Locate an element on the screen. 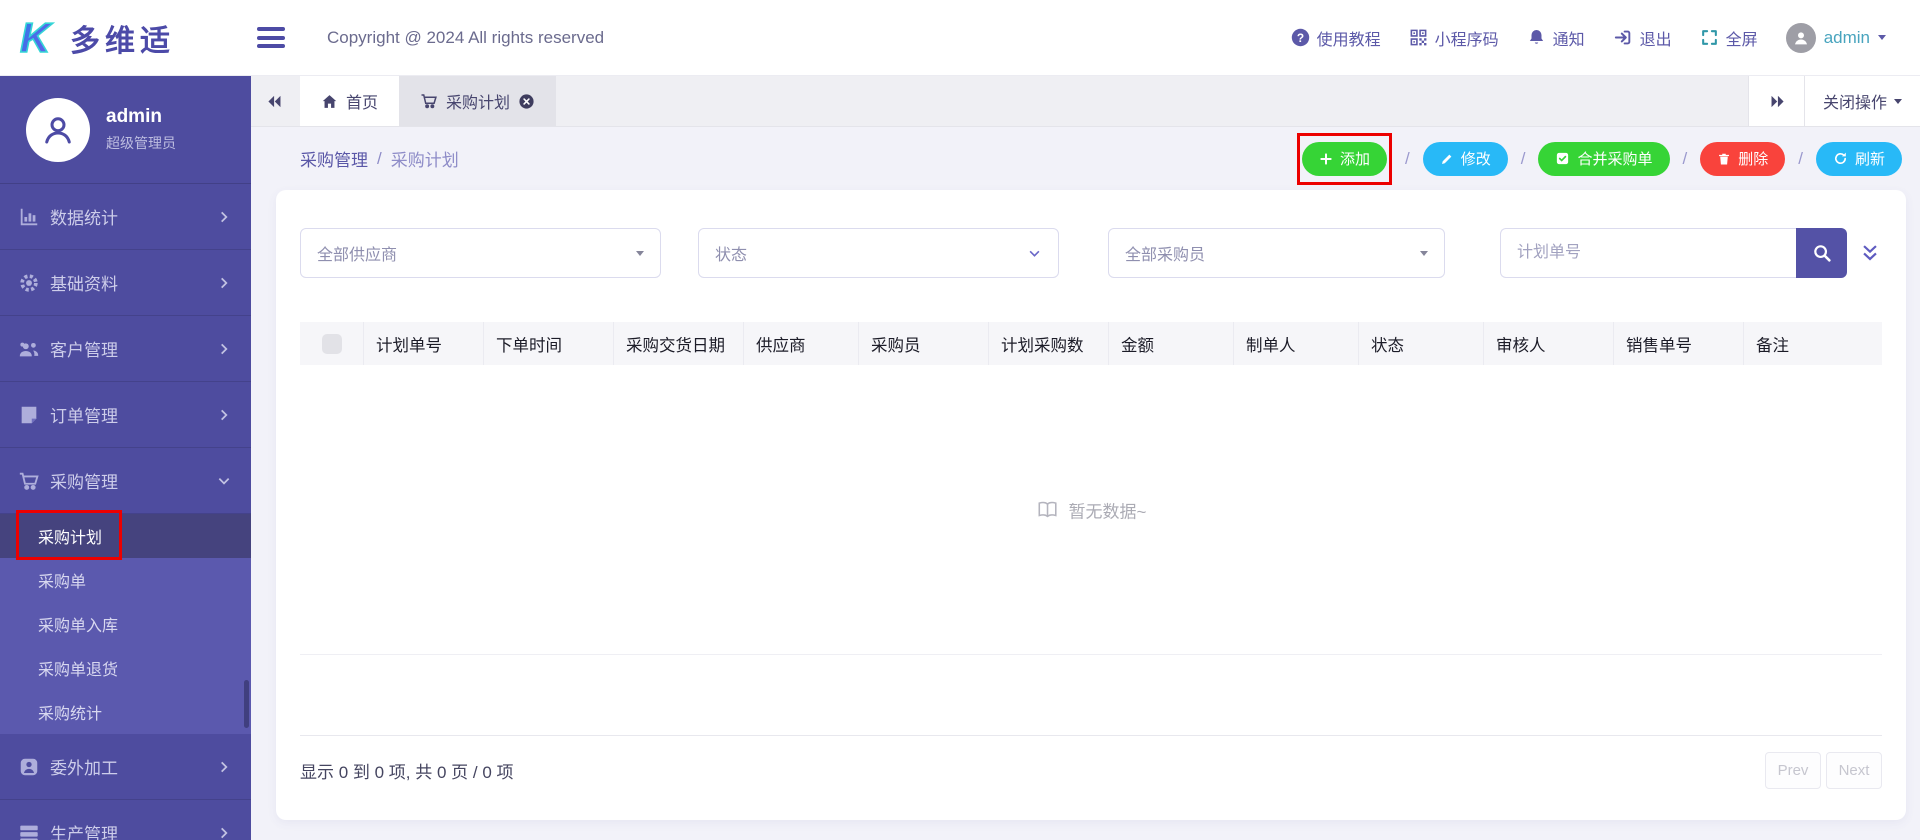  tab-close-icon is located at coordinates (526, 101).